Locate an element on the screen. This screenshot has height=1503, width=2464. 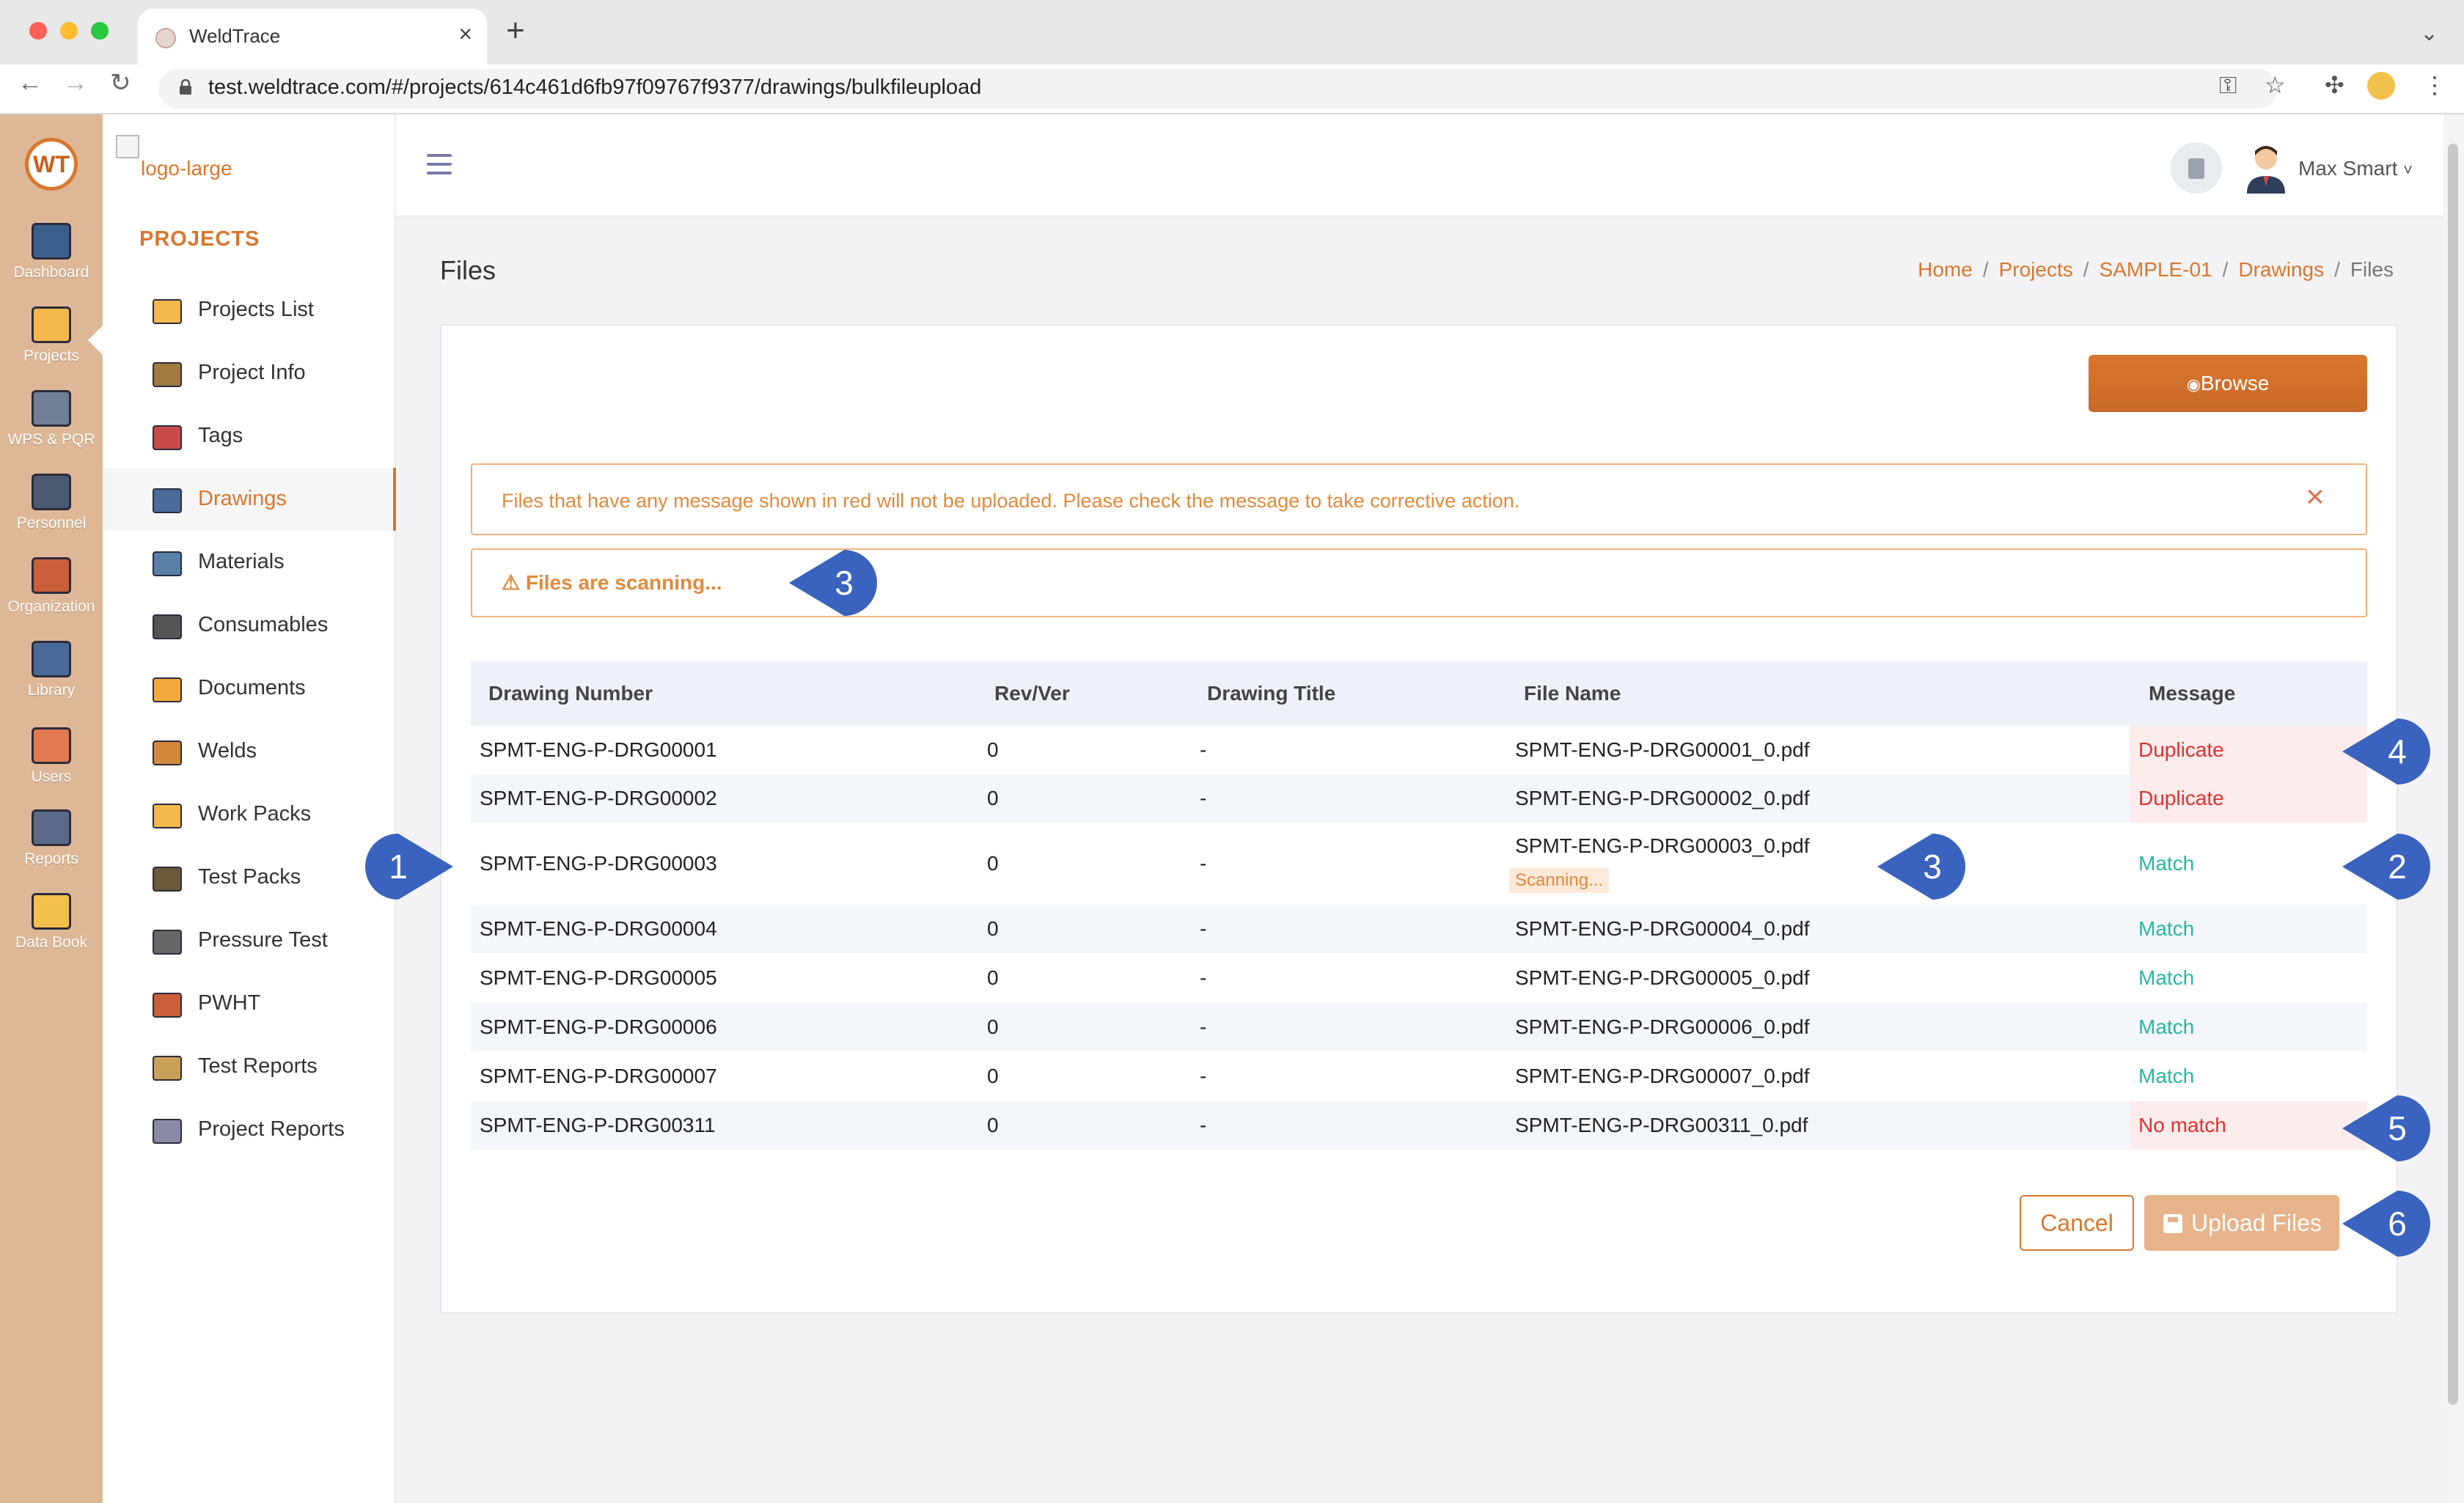
upload-files-label: Upload Files is located at coordinates (2256, 1223).